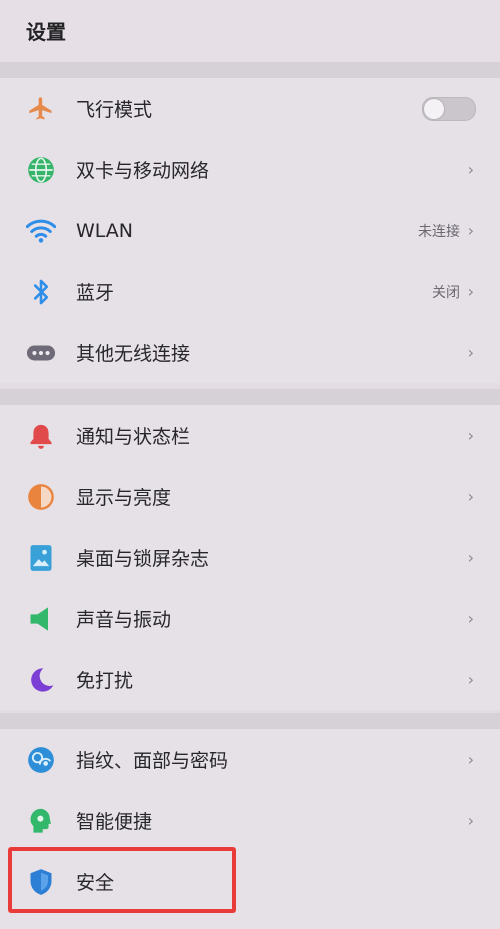  I want to click on setting-desktop-lockscreen: 桌面与锁屏杂志 ›, so click(250, 557).